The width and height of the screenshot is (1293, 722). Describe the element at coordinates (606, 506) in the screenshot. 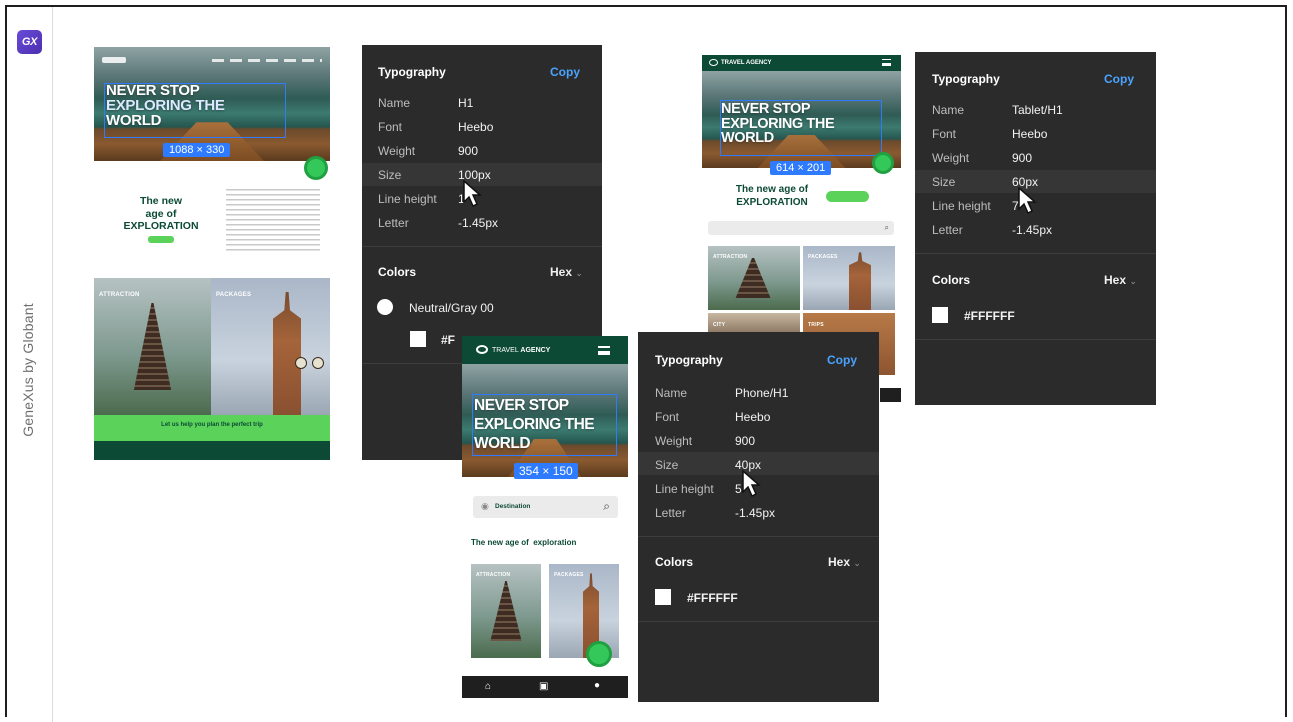

I see `search-icon: ⌕` at that location.